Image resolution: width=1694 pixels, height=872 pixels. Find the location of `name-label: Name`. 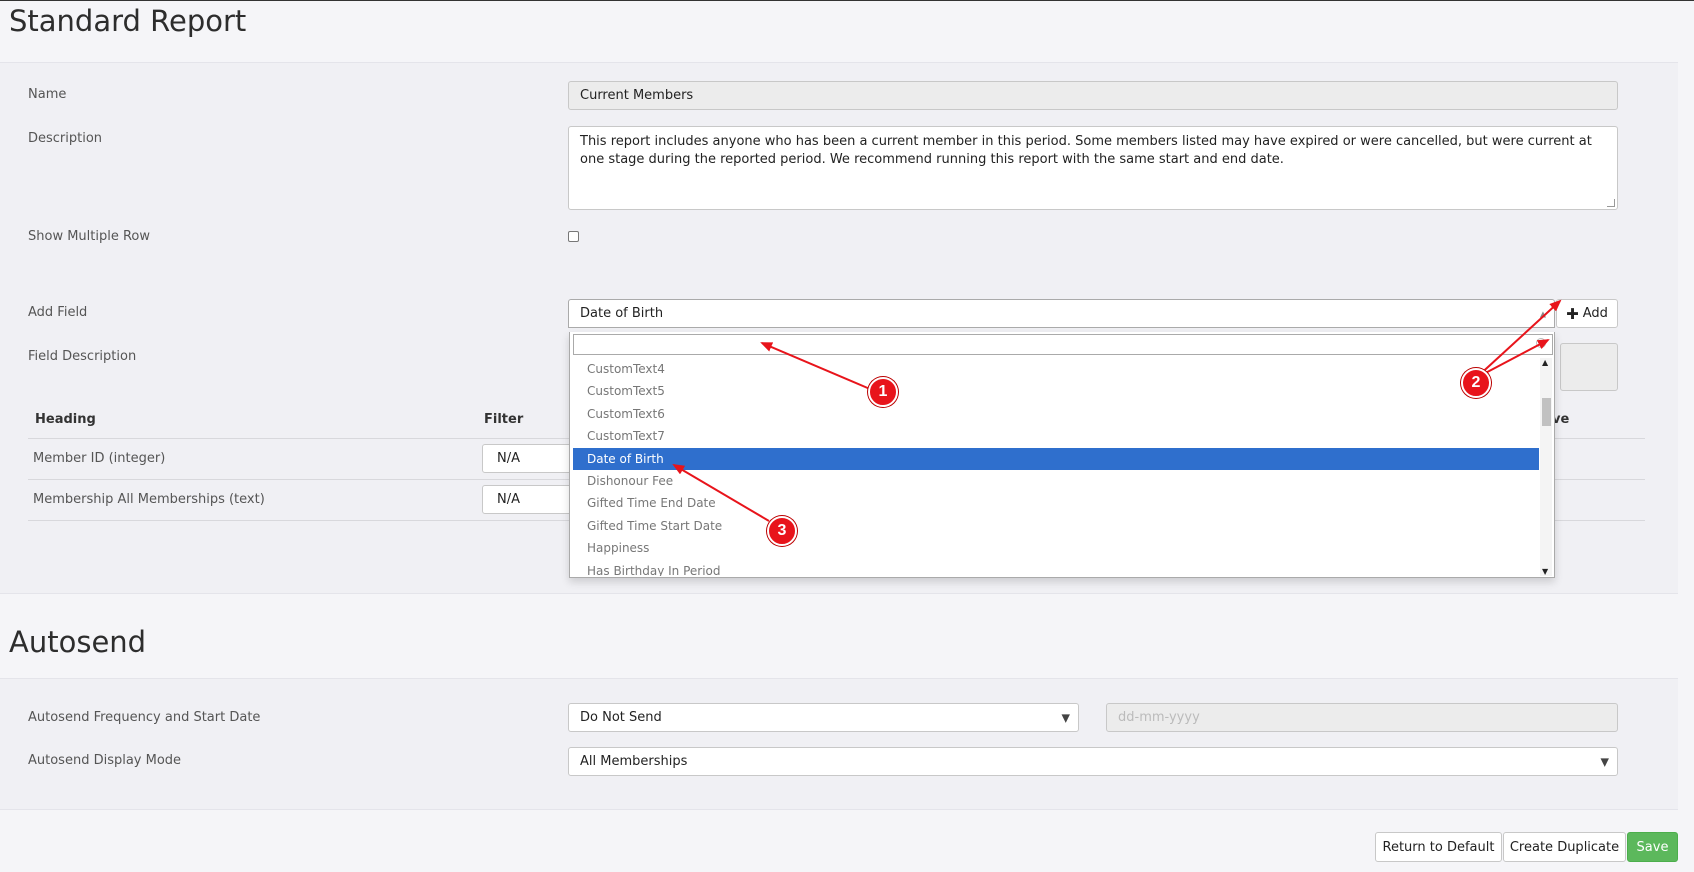

name-label: Name is located at coordinates (47, 94).